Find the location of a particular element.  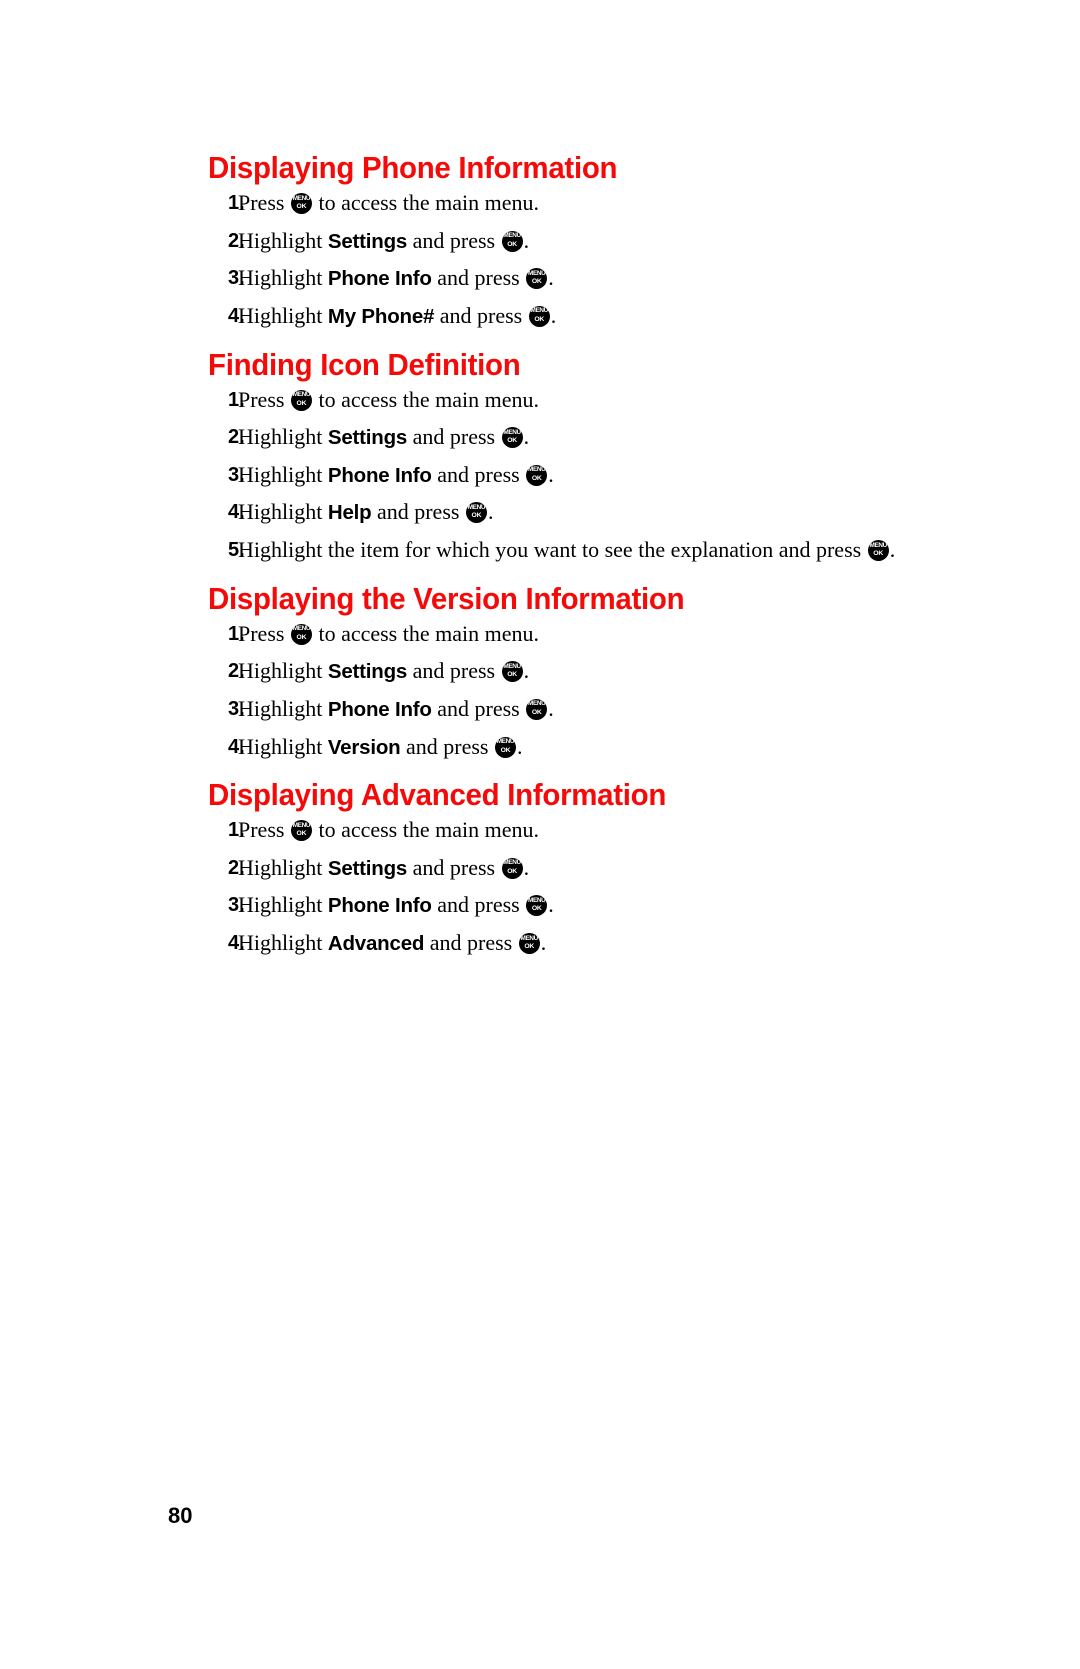

step-text: Highlight My Phone# and press MENU OK. is located at coordinates (397, 315).